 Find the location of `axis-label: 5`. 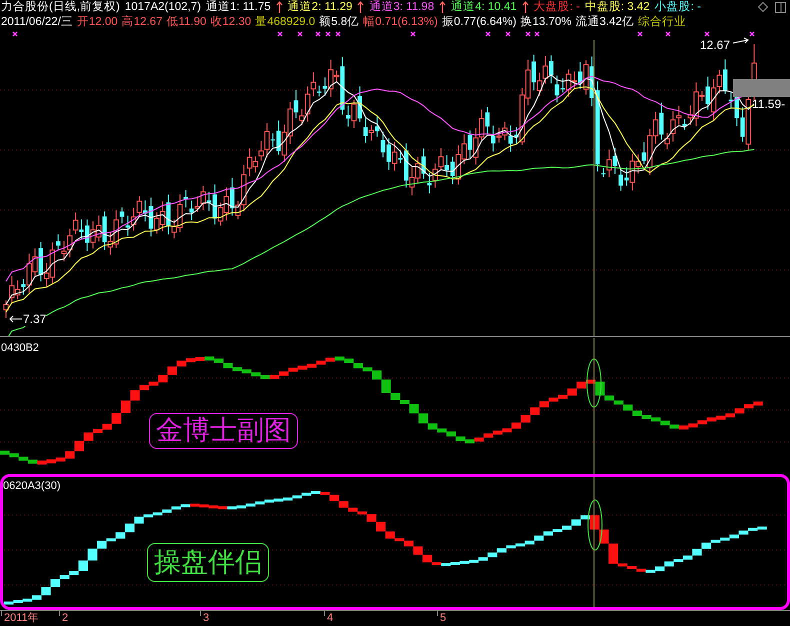

axis-label: 5 is located at coordinates (443, 618).